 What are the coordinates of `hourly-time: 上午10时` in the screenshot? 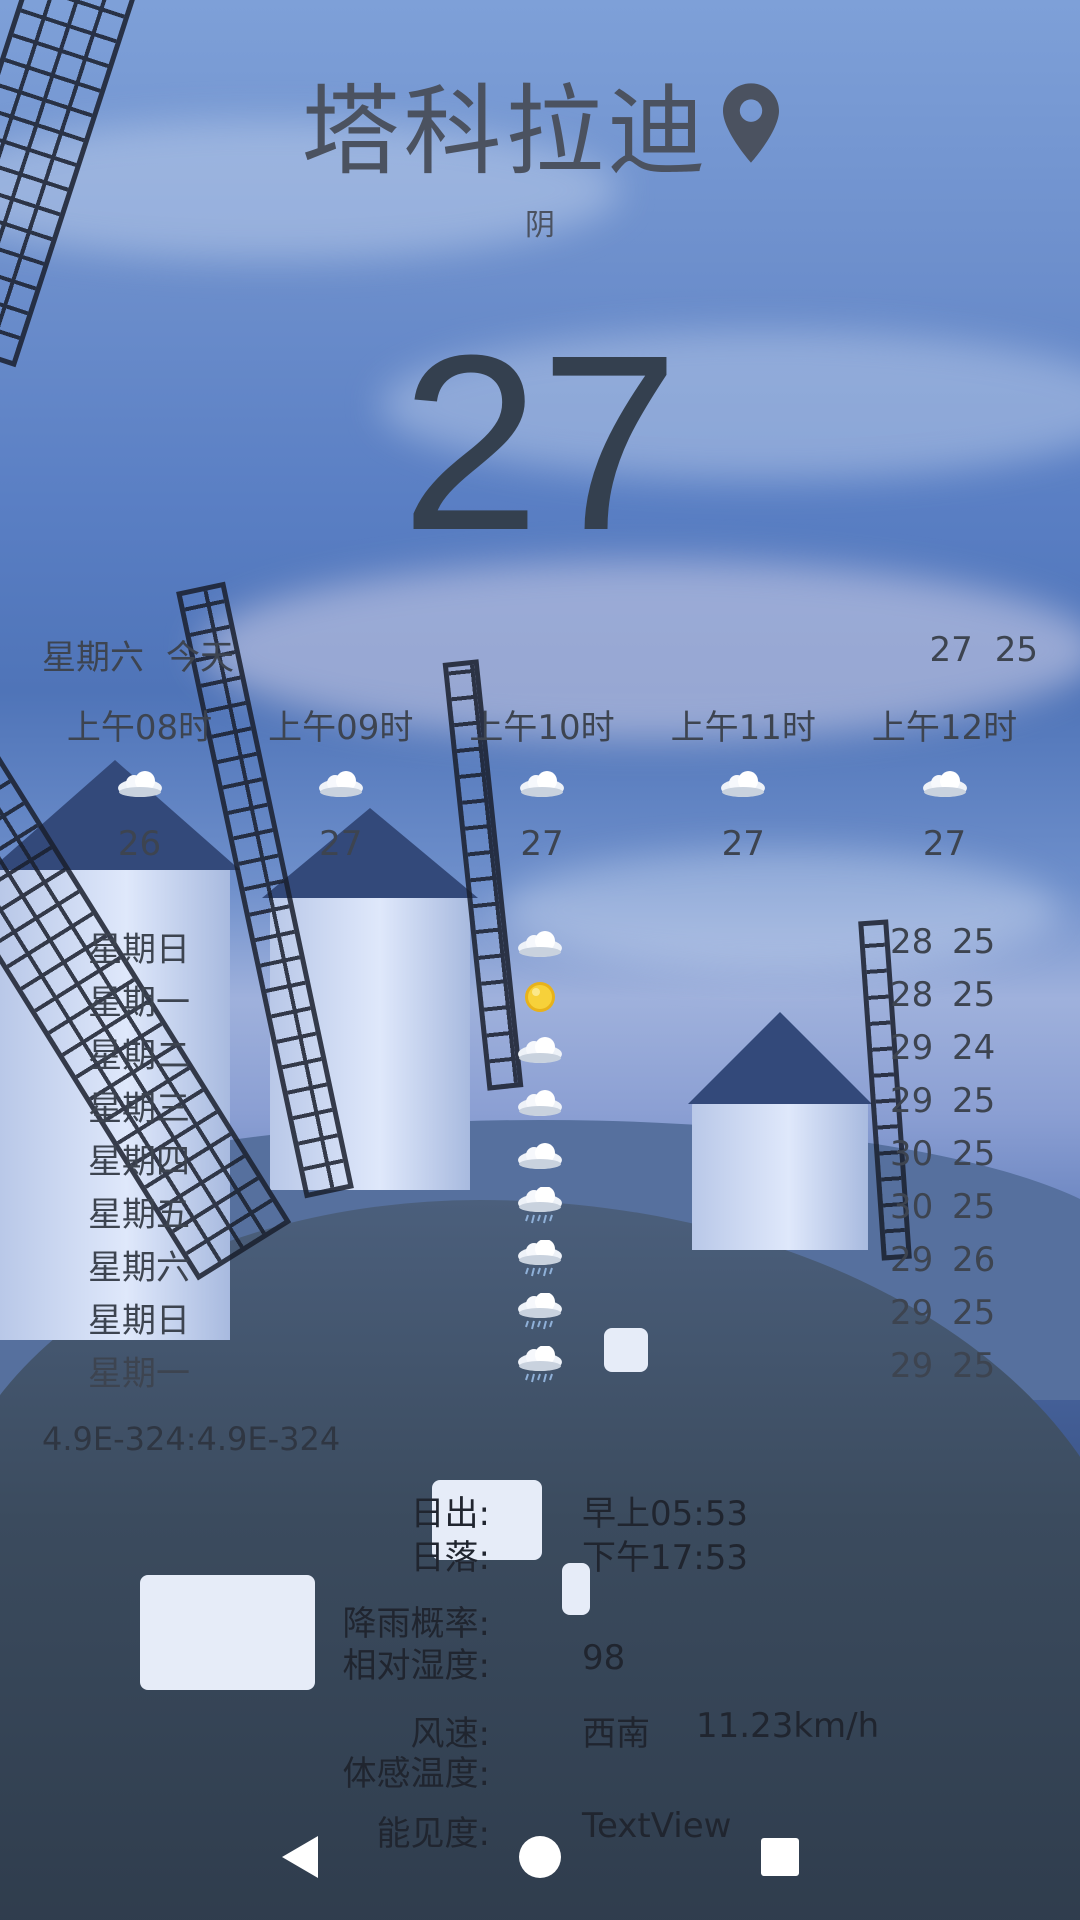 It's located at (542, 728).